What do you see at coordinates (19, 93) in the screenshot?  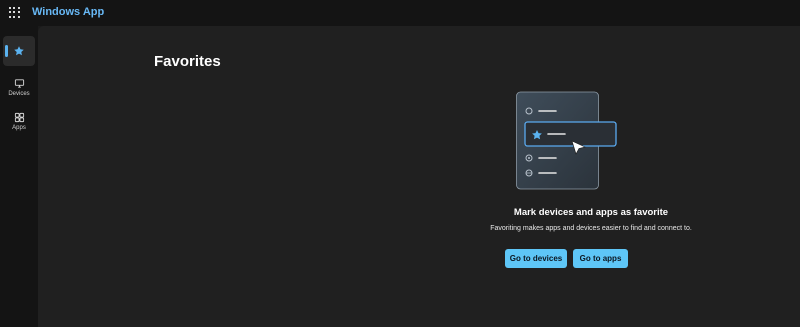 I see `sidebar-item-label: Devices` at bounding box center [19, 93].